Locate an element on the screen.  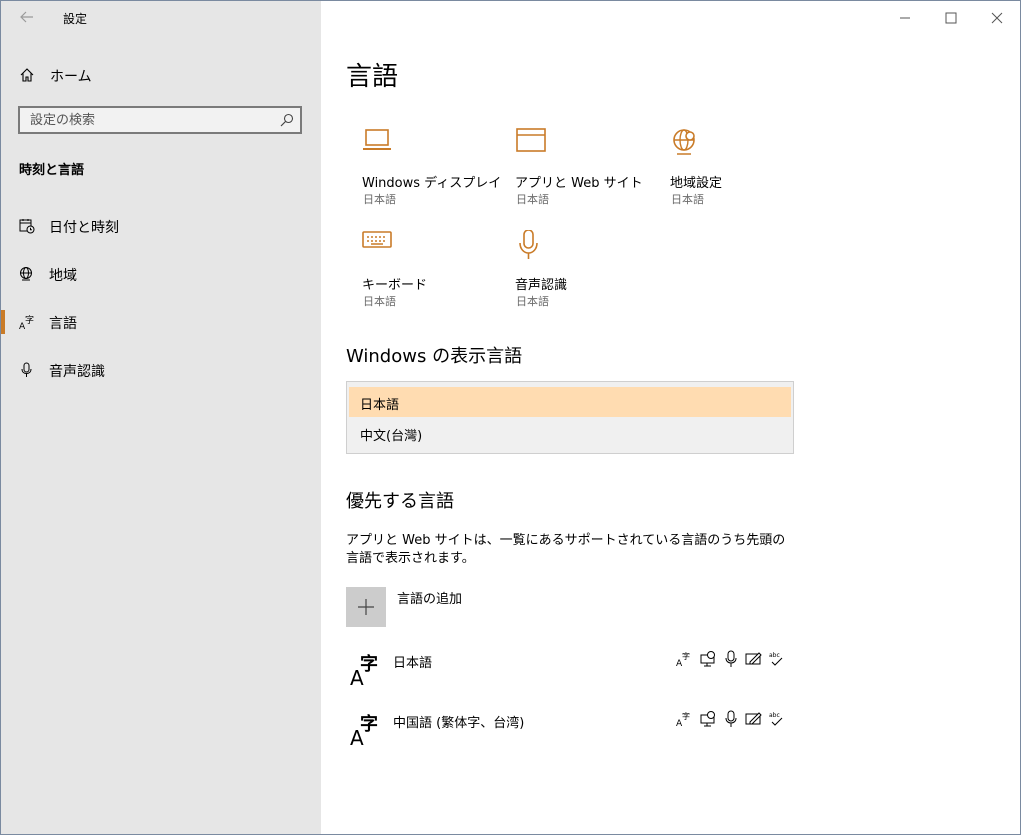
globe-region-icon is located at coordinates (26, 274).